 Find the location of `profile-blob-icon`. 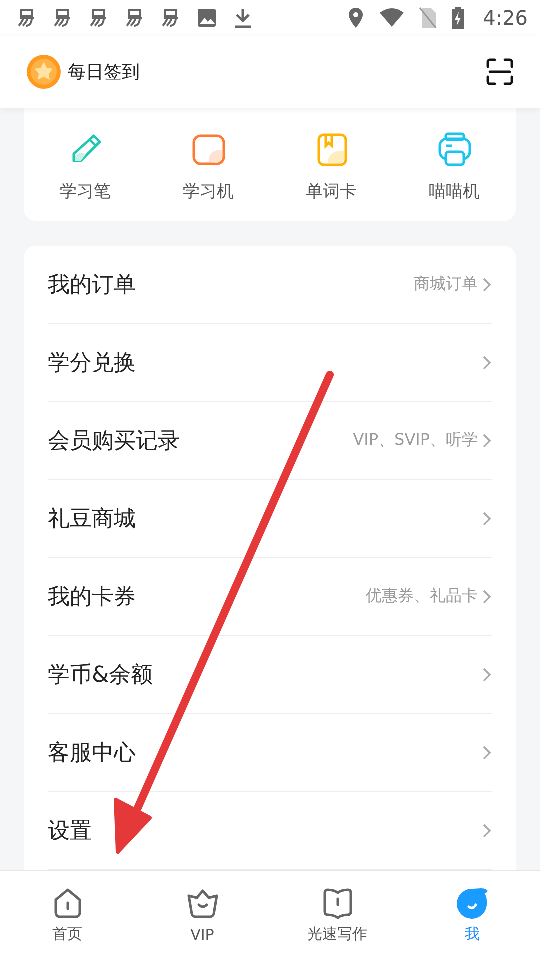

profile-blob-icon is located at coordinates (473, 903).